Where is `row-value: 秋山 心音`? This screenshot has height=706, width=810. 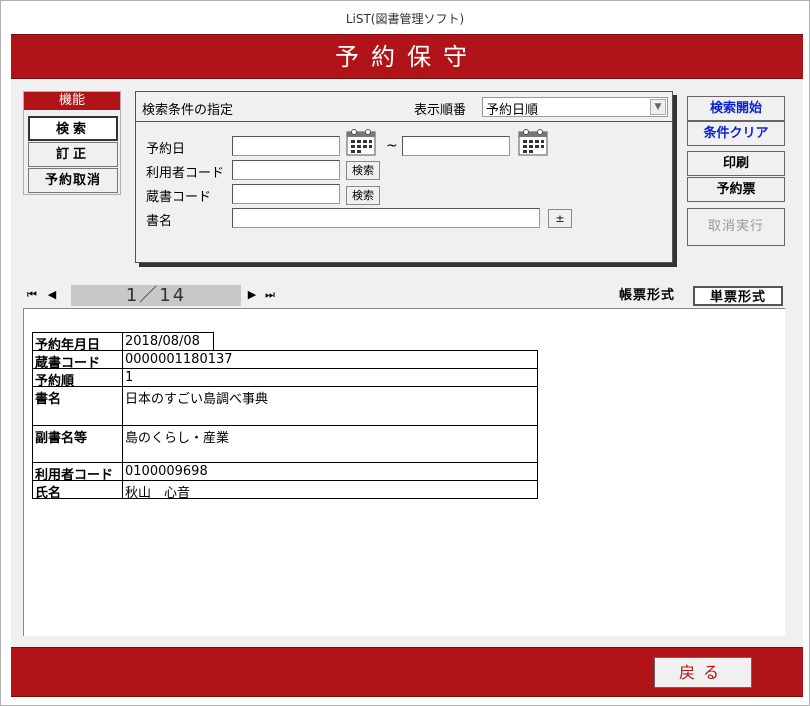
row-value: 秋山 心音 is located at coordinates (157, 491).